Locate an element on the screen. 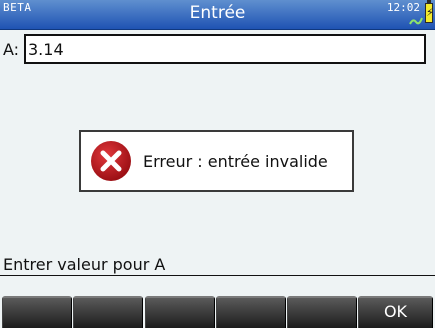 The width and height of the screenshot is (435, 328). error-message: Erreur : entrée invalide is located at coordinates (235, 161).